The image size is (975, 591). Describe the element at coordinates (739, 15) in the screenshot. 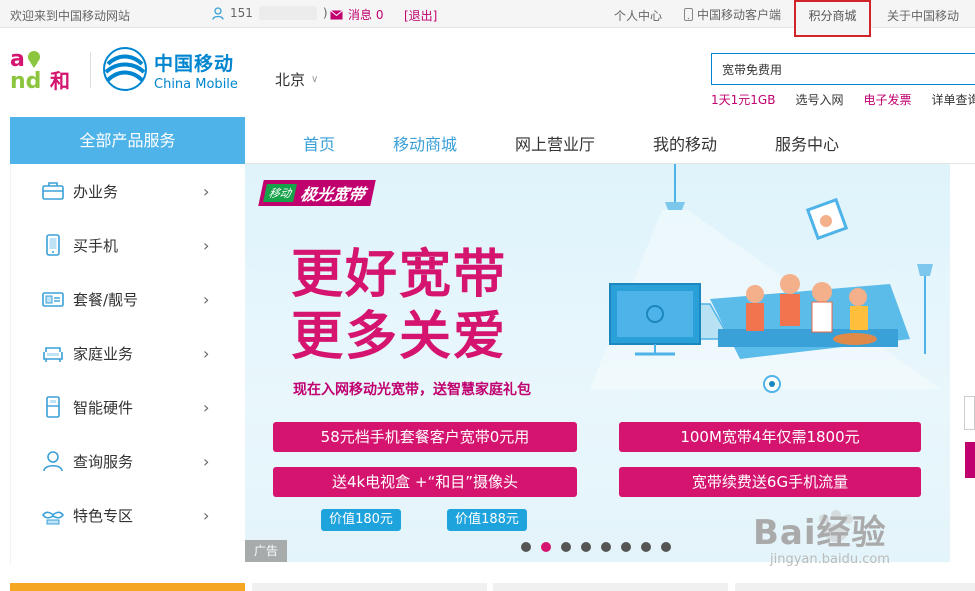

I see `client-label: 中国移动客户端` at that location.